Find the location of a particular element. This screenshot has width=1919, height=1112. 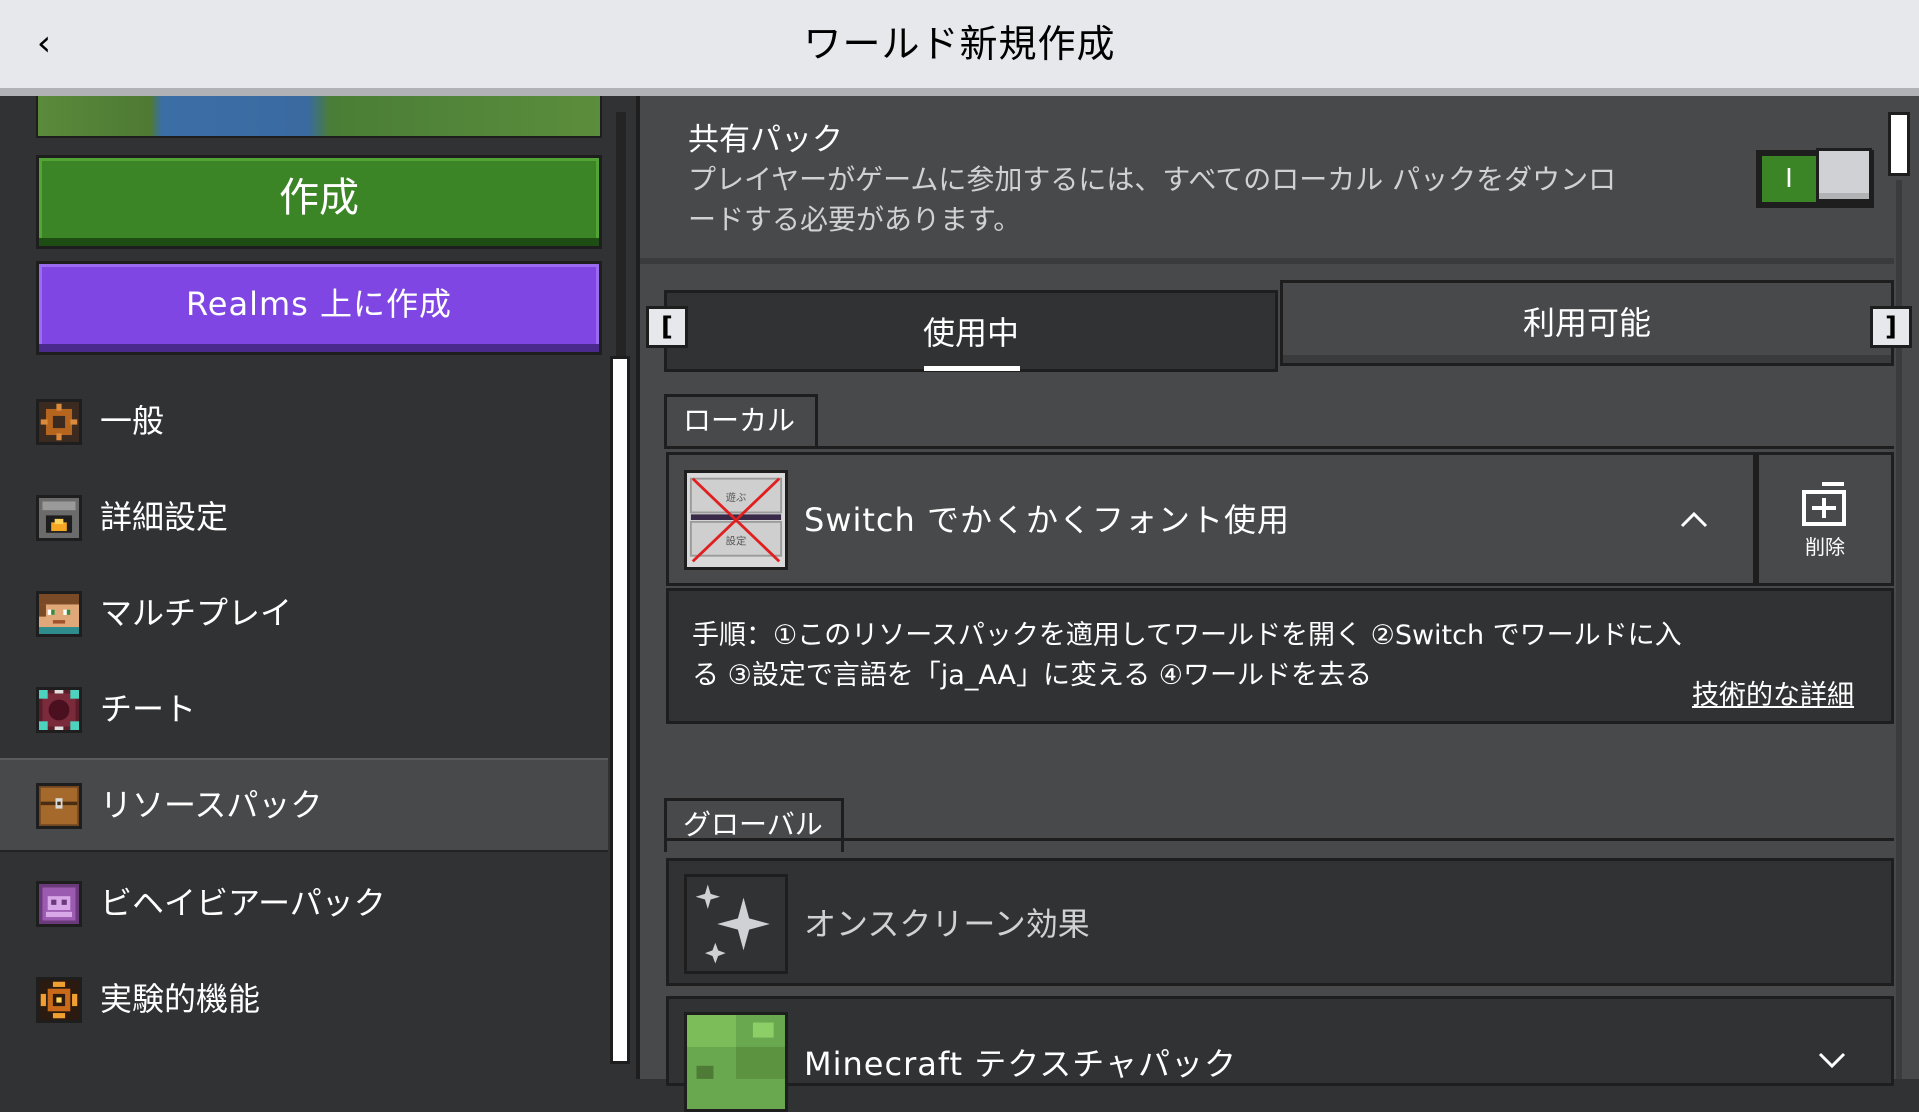

sidebar-scrollbar is located at coordinates (620, 710).